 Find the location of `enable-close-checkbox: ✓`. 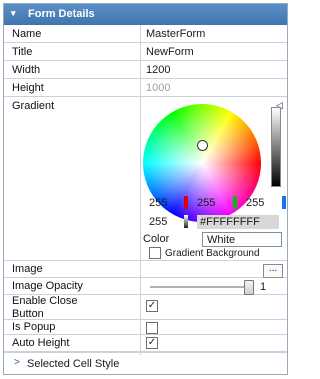

enable-close-checkbox: ✓ is located at coordinates (152, 306).